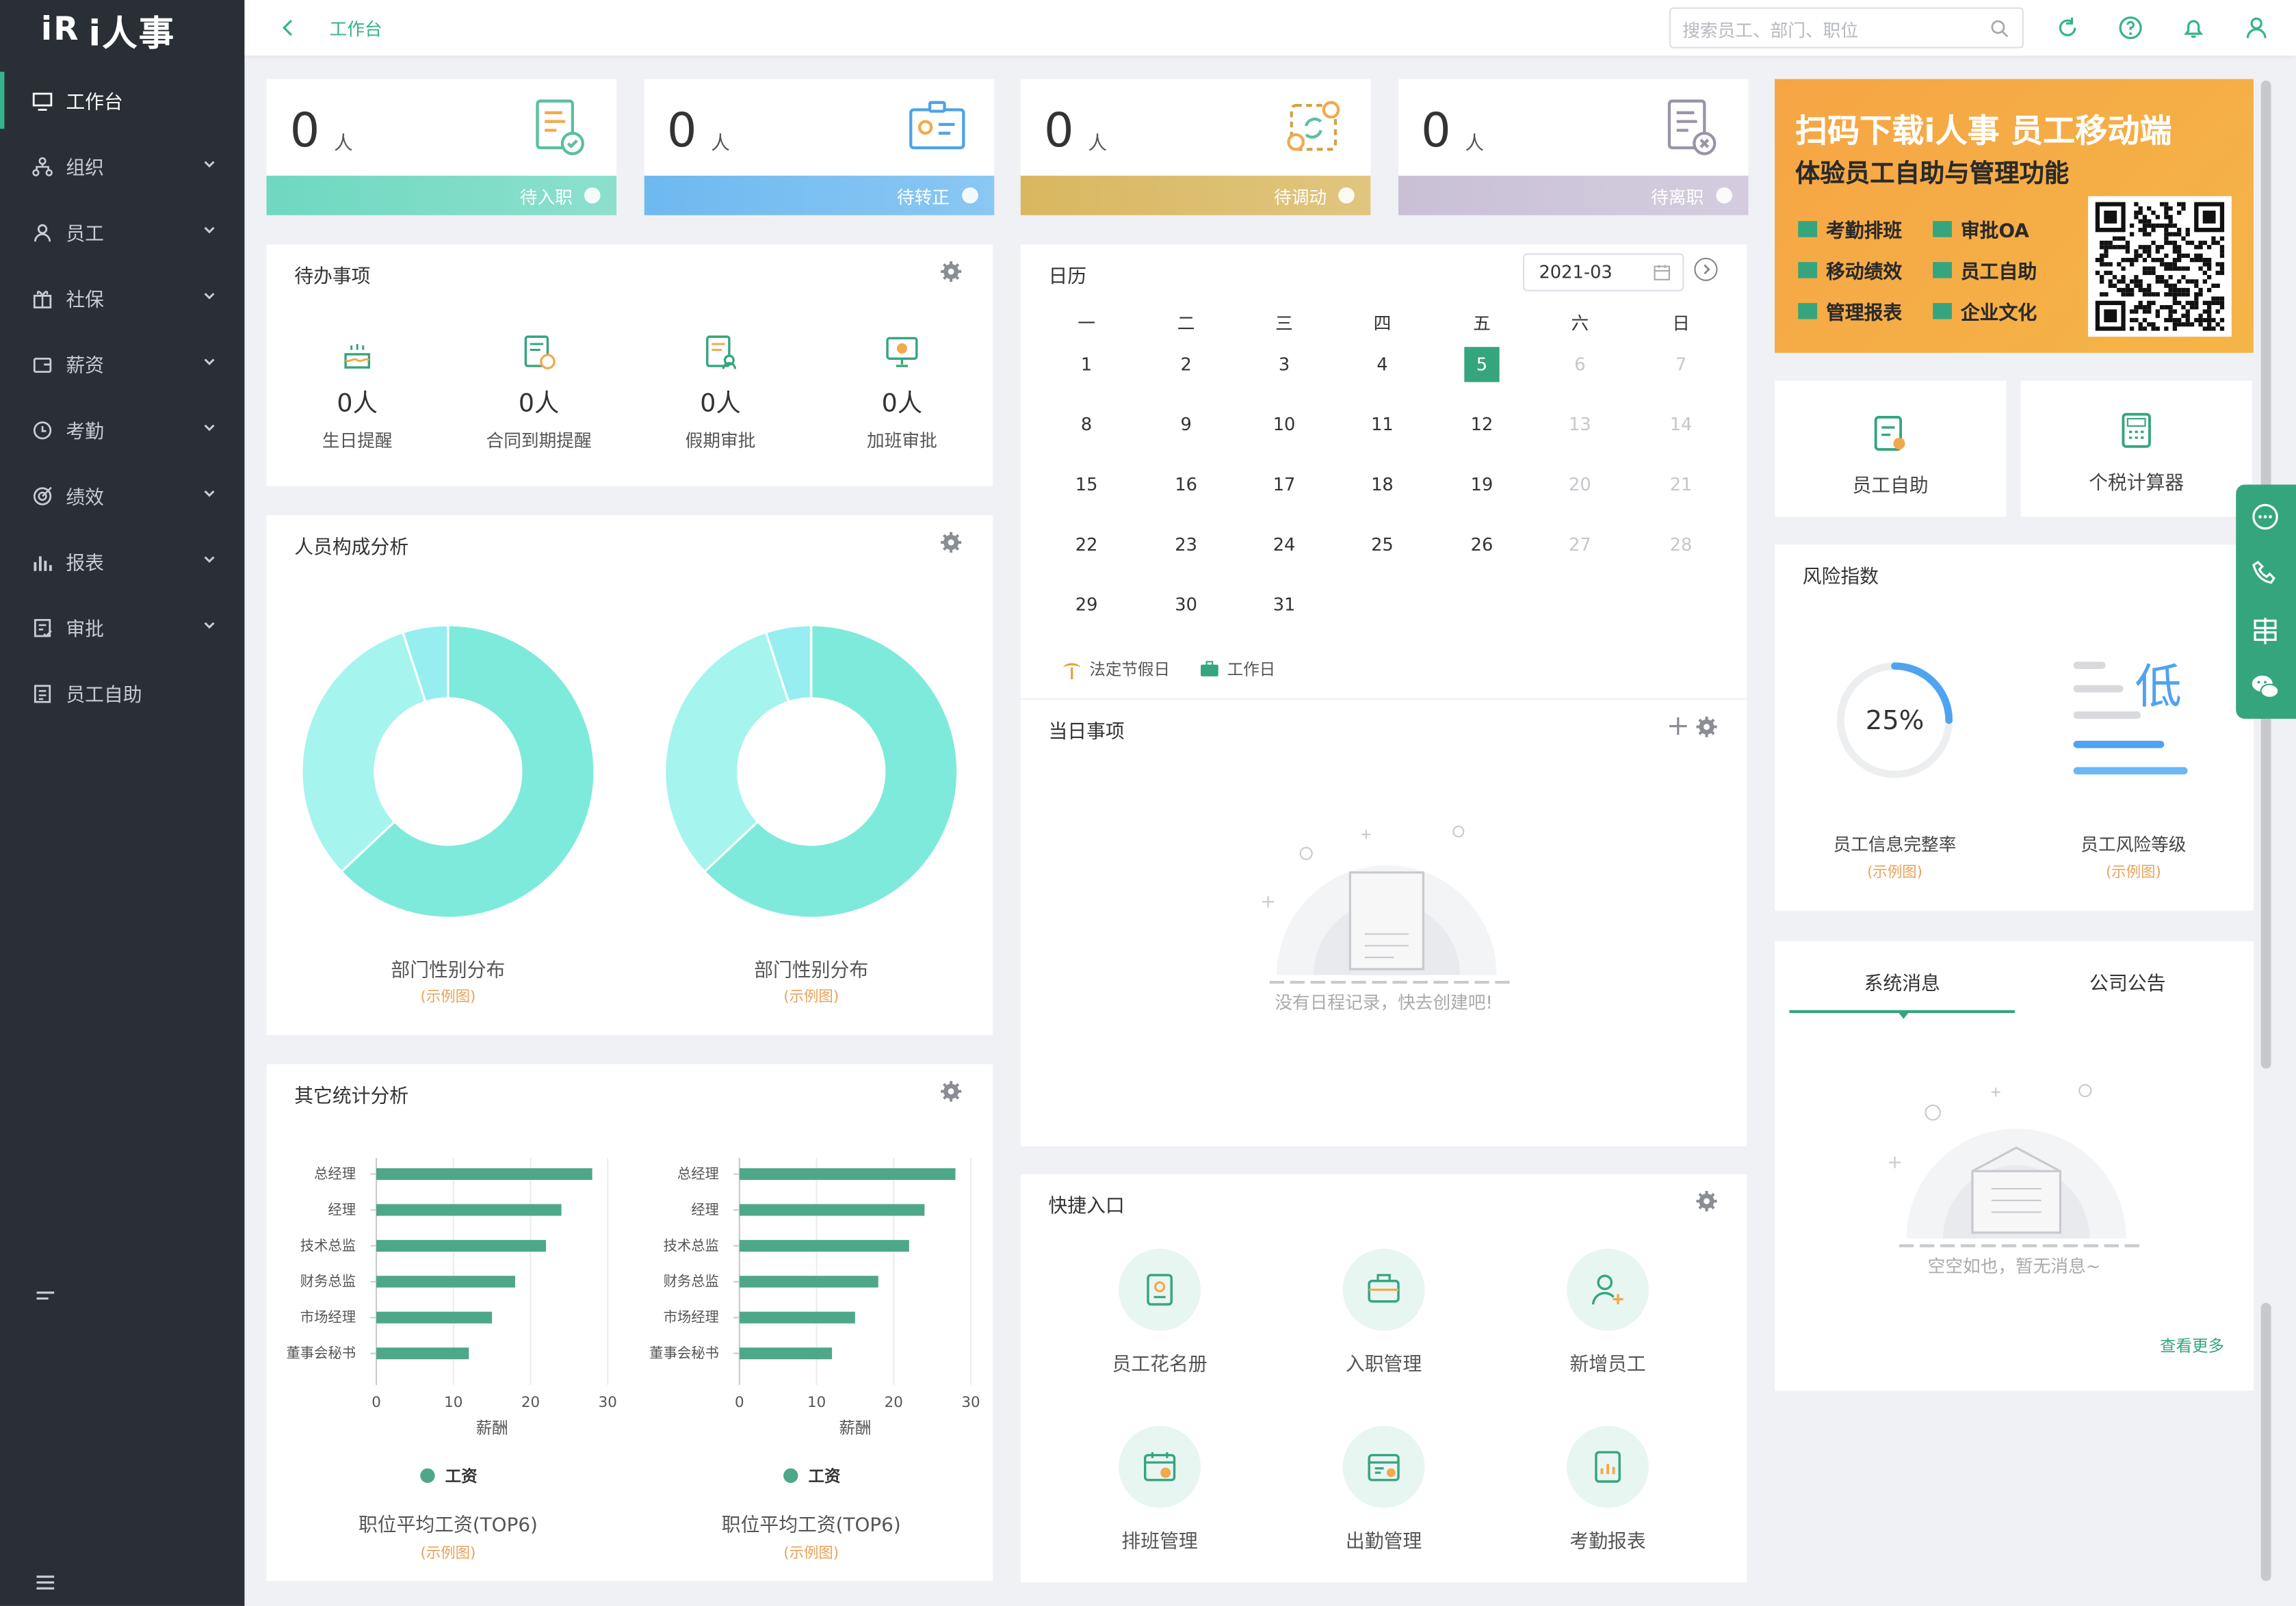 This screenshot has height=1606, width=2296. Describe the element at coordinates (441, 147) in the screenshot. I see `stat-card: 0 人待入职` at that location.